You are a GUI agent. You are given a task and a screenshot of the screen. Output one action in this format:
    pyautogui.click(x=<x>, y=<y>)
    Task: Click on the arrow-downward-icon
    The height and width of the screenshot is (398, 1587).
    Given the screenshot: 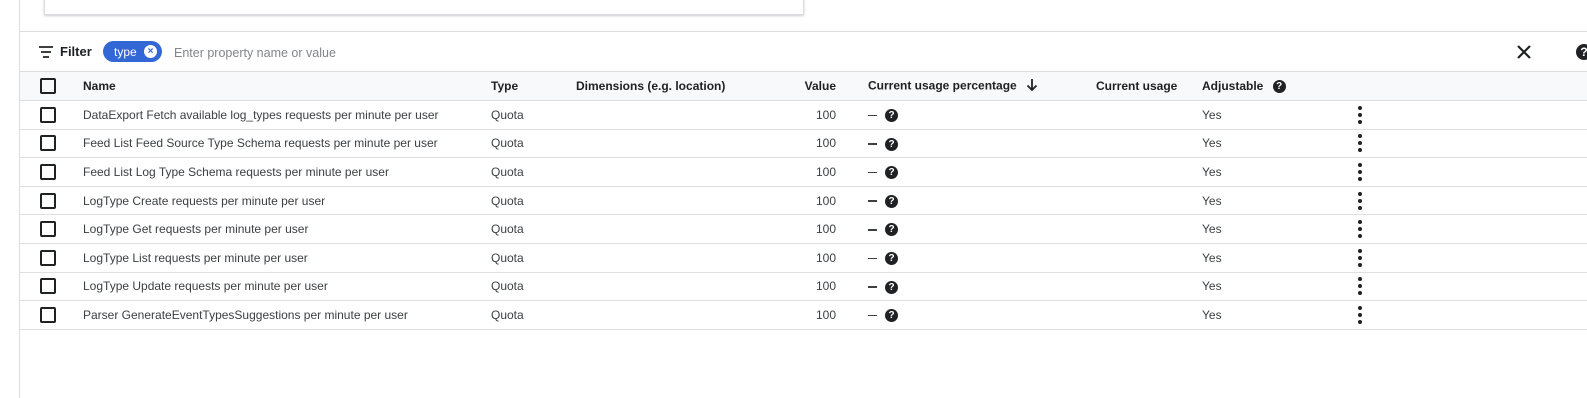 What is the action you would take?
    pyautogui.click(x=1032, y=86)
    